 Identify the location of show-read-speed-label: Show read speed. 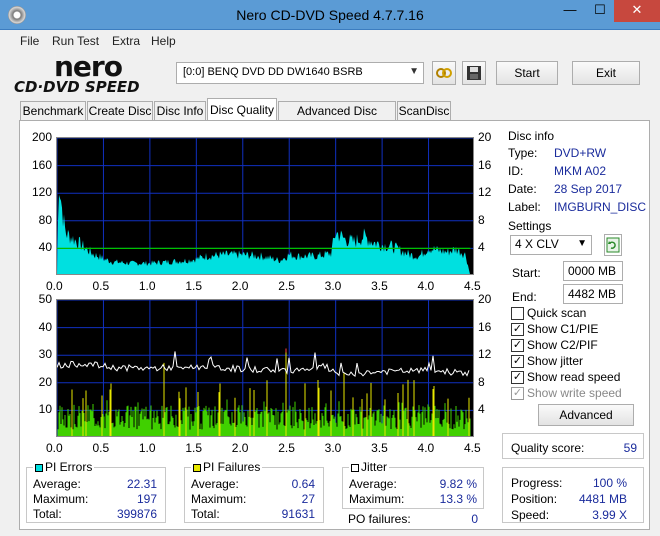
(574, 377).